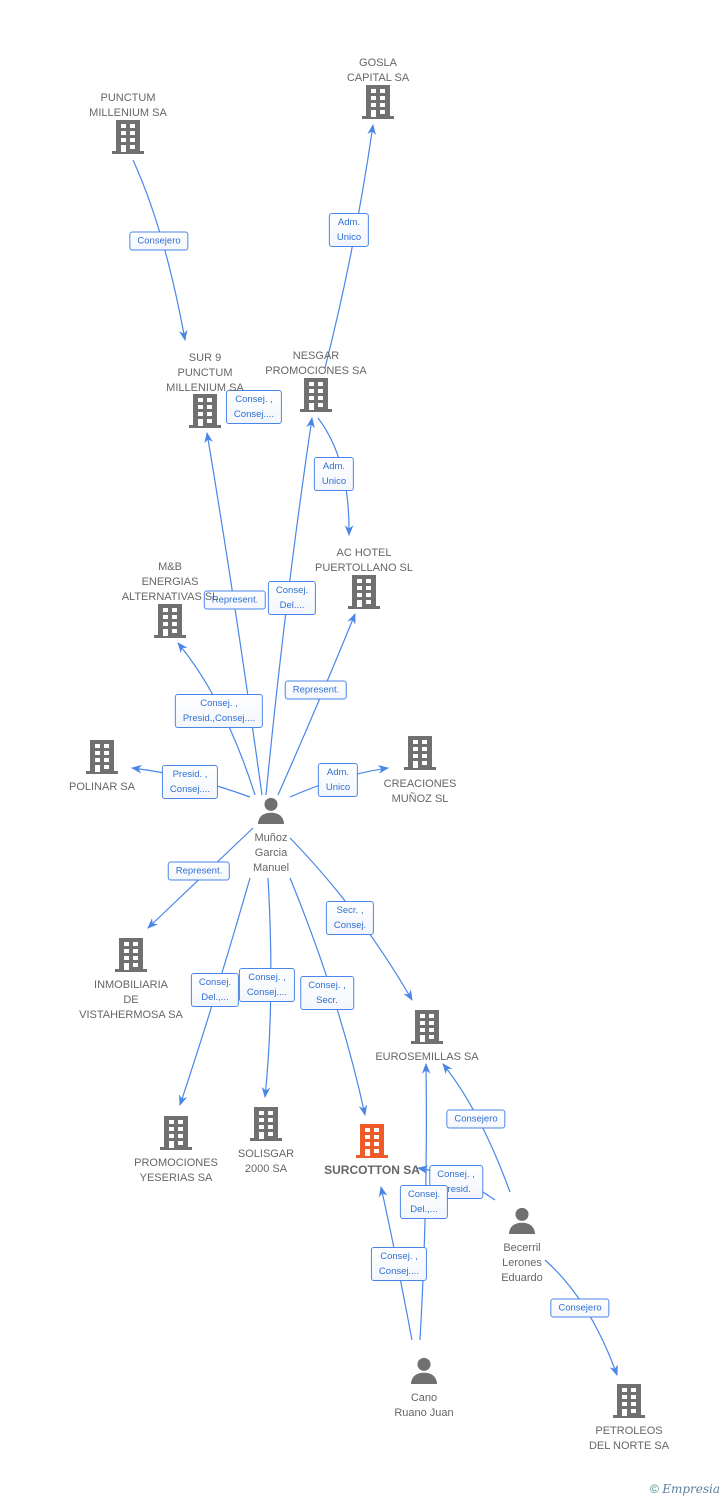 This screenshot has width=728, height=1500. What do you see at coordinates (420, 792) in the screenshot?
I see `node-creaciones: CREACIONES MUÑOZ SL` at bounding box center [420, 792].